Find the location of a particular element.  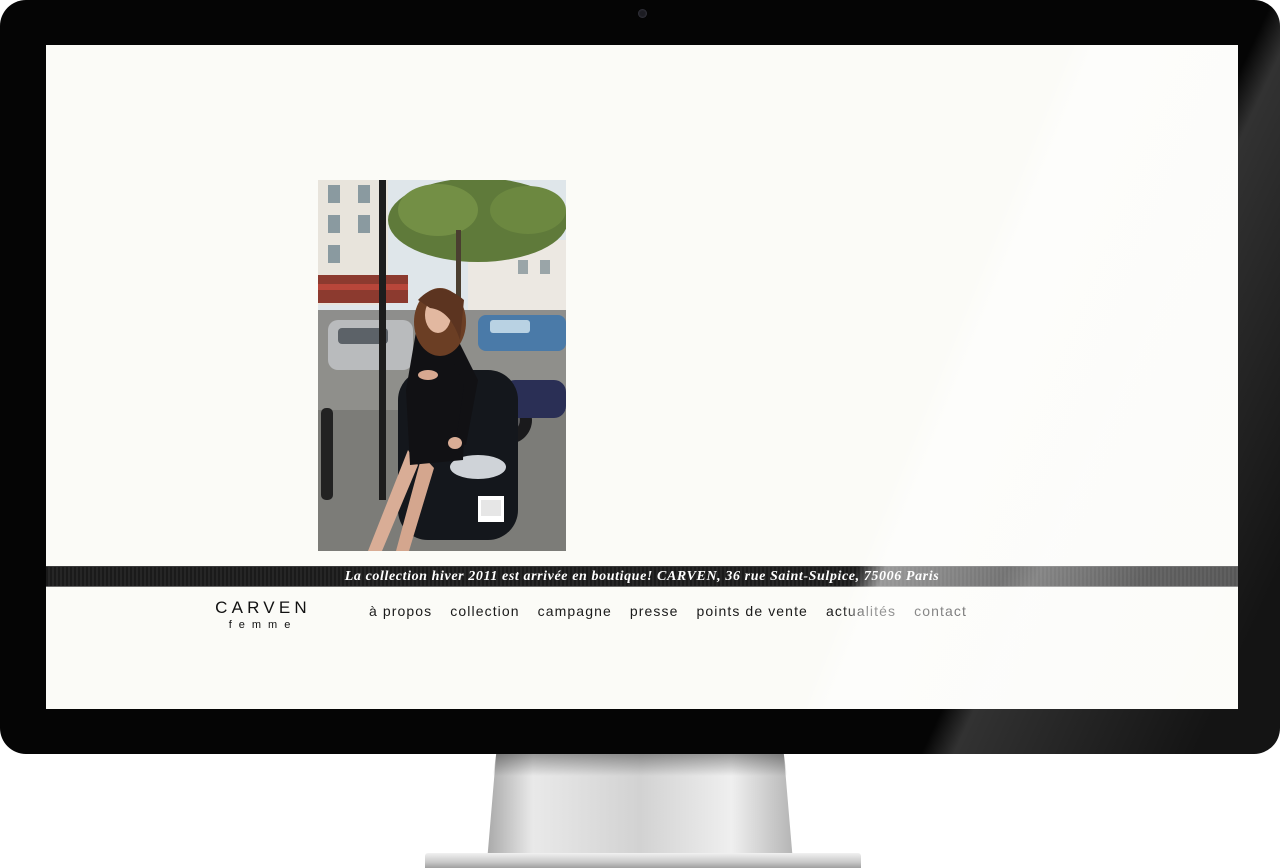

nav-item-actualites: actualités is located at coordinates (861, 611).